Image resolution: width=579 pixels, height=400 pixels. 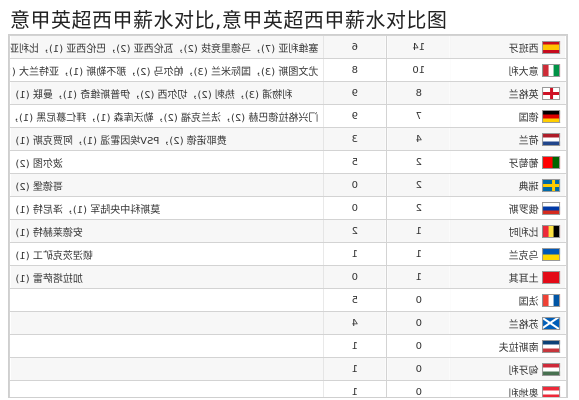 I want to click on country-cell: 南斯拉夫, so click(x=508, y=346).